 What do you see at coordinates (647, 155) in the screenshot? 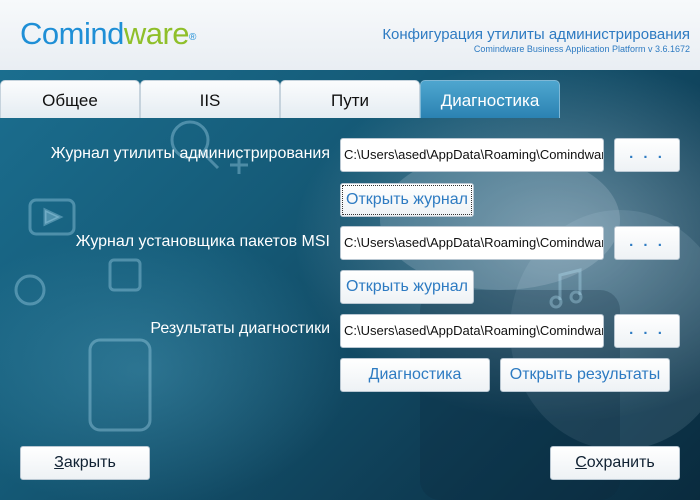
I see `admin-log-browse-button: . . .` at bounding box center [647, 155].